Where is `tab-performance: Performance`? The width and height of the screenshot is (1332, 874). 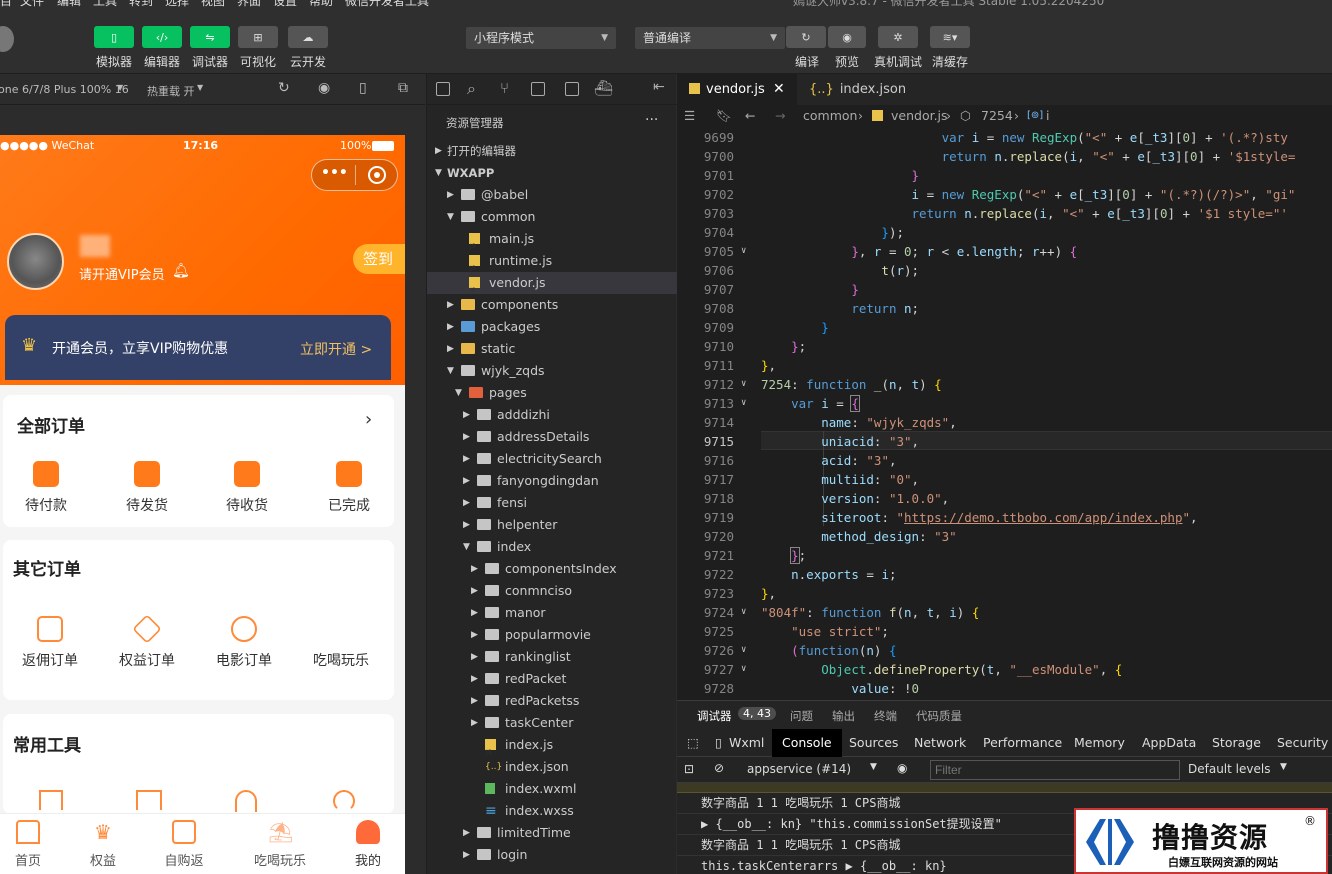
tab-performance: Performance is located at coordinates (1022, 743).